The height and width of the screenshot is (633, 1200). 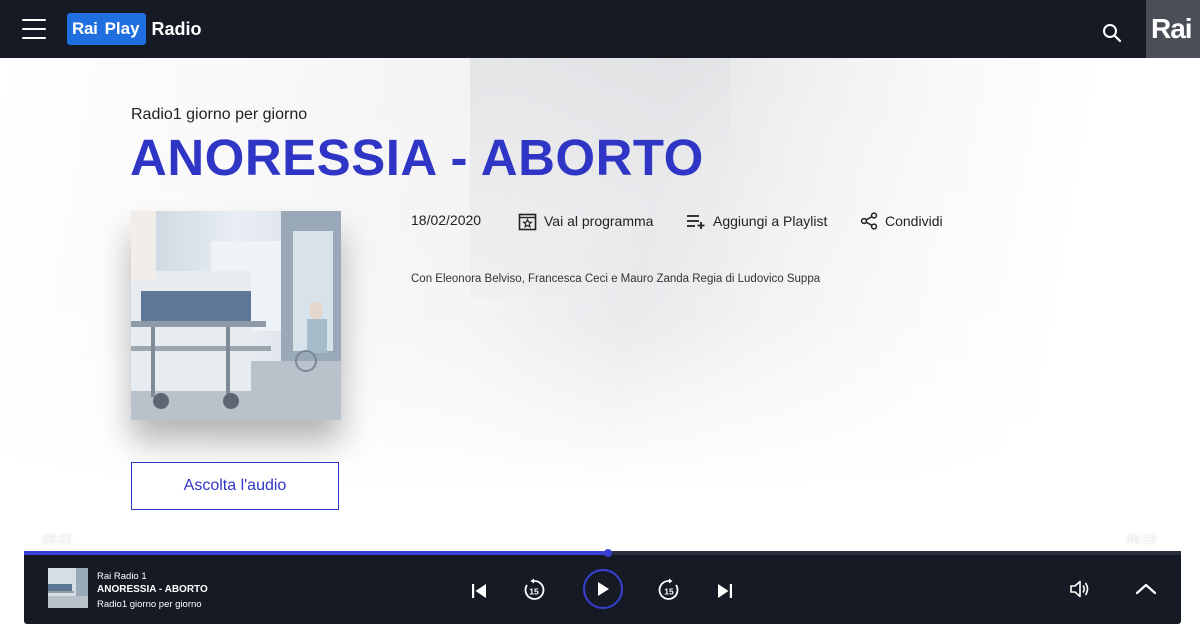 What do you see at coordinates (124, 29) in the screenshot?
I see `logo-play-text: Play` at bounding box center [124, 29].